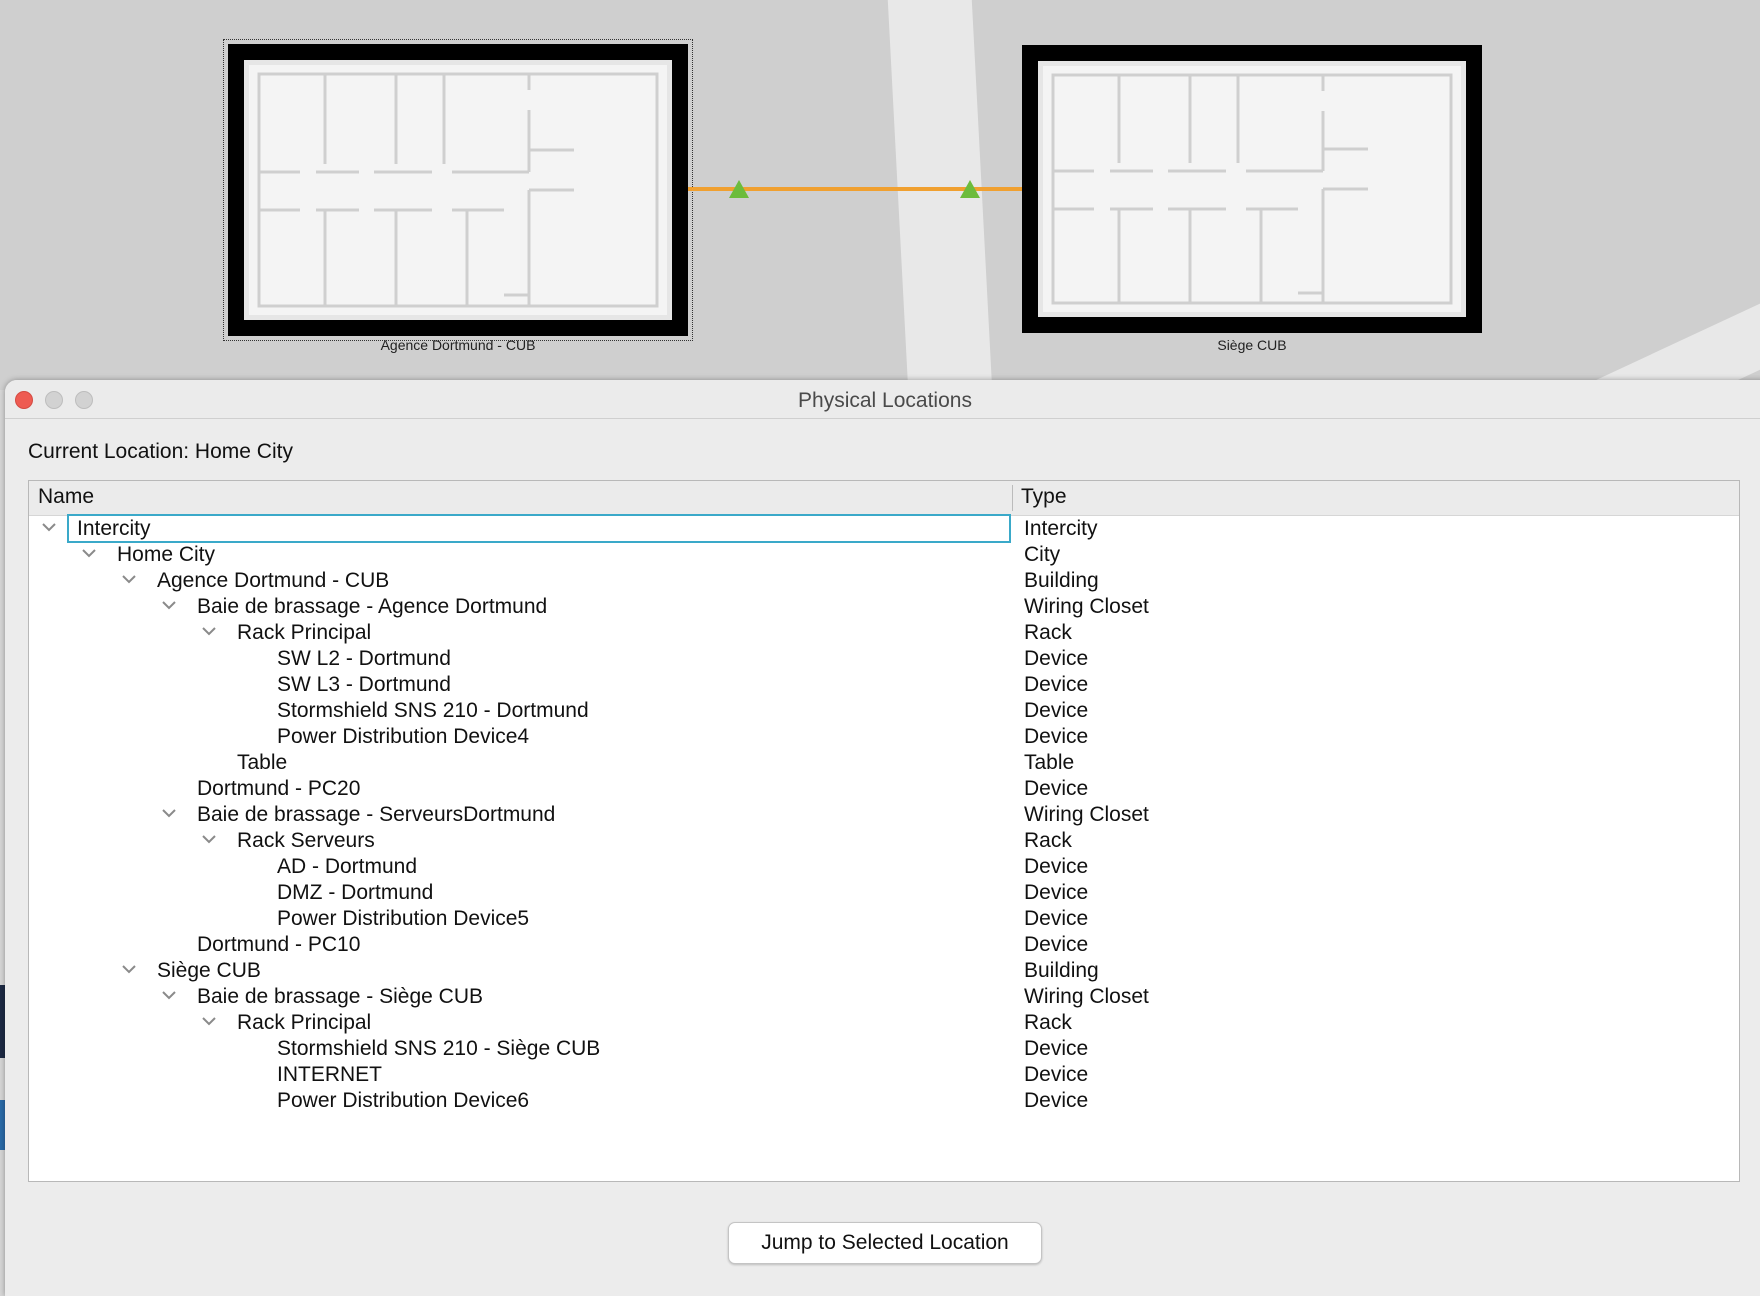  Describe the element at coordinates (1044, 497) in the screenshot. I see `column-header-type: Type` at that location.